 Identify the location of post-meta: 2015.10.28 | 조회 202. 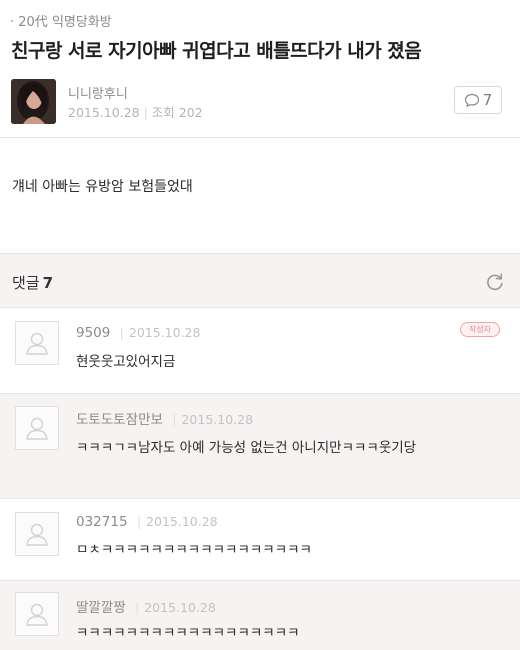
(135, 112).